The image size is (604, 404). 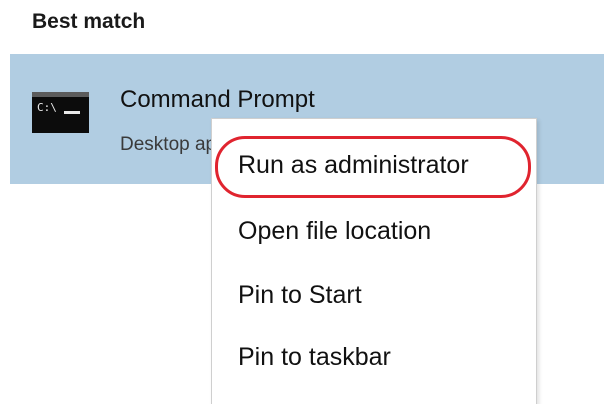 What do you see at coordinates (300, 295) in the screenshot?
I see `menu-item-pin-to-start: Pin to Start` at bounding box center [300, 295].